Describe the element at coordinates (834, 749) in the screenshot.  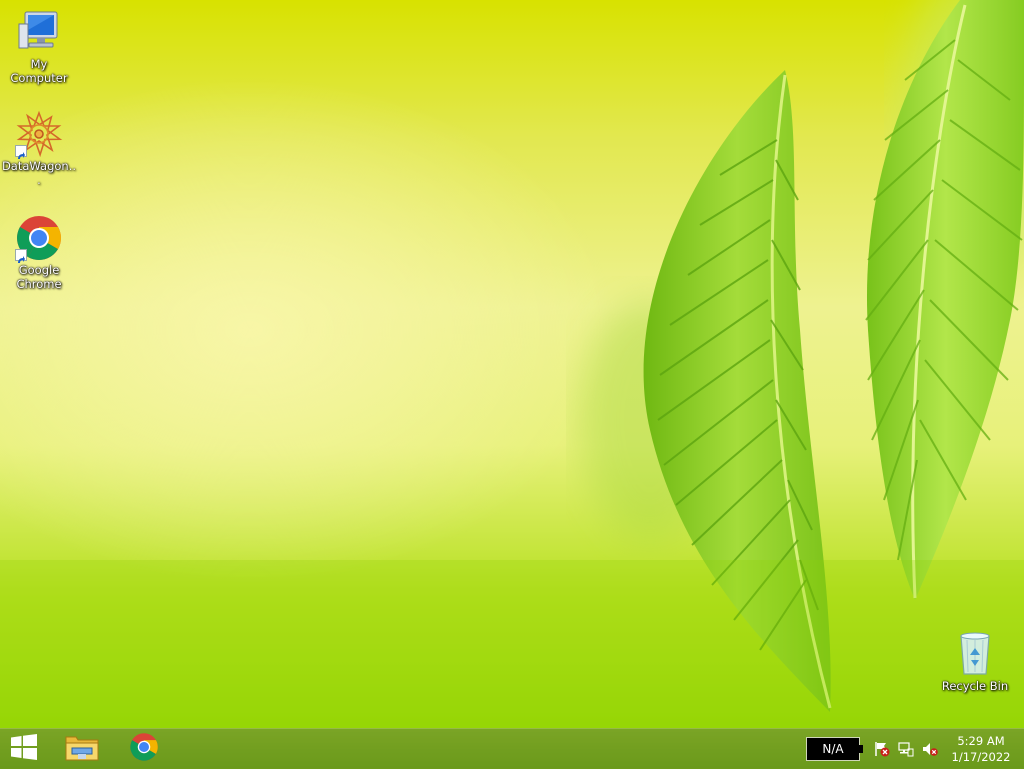
I see `language-indicator: N/A` at that location.